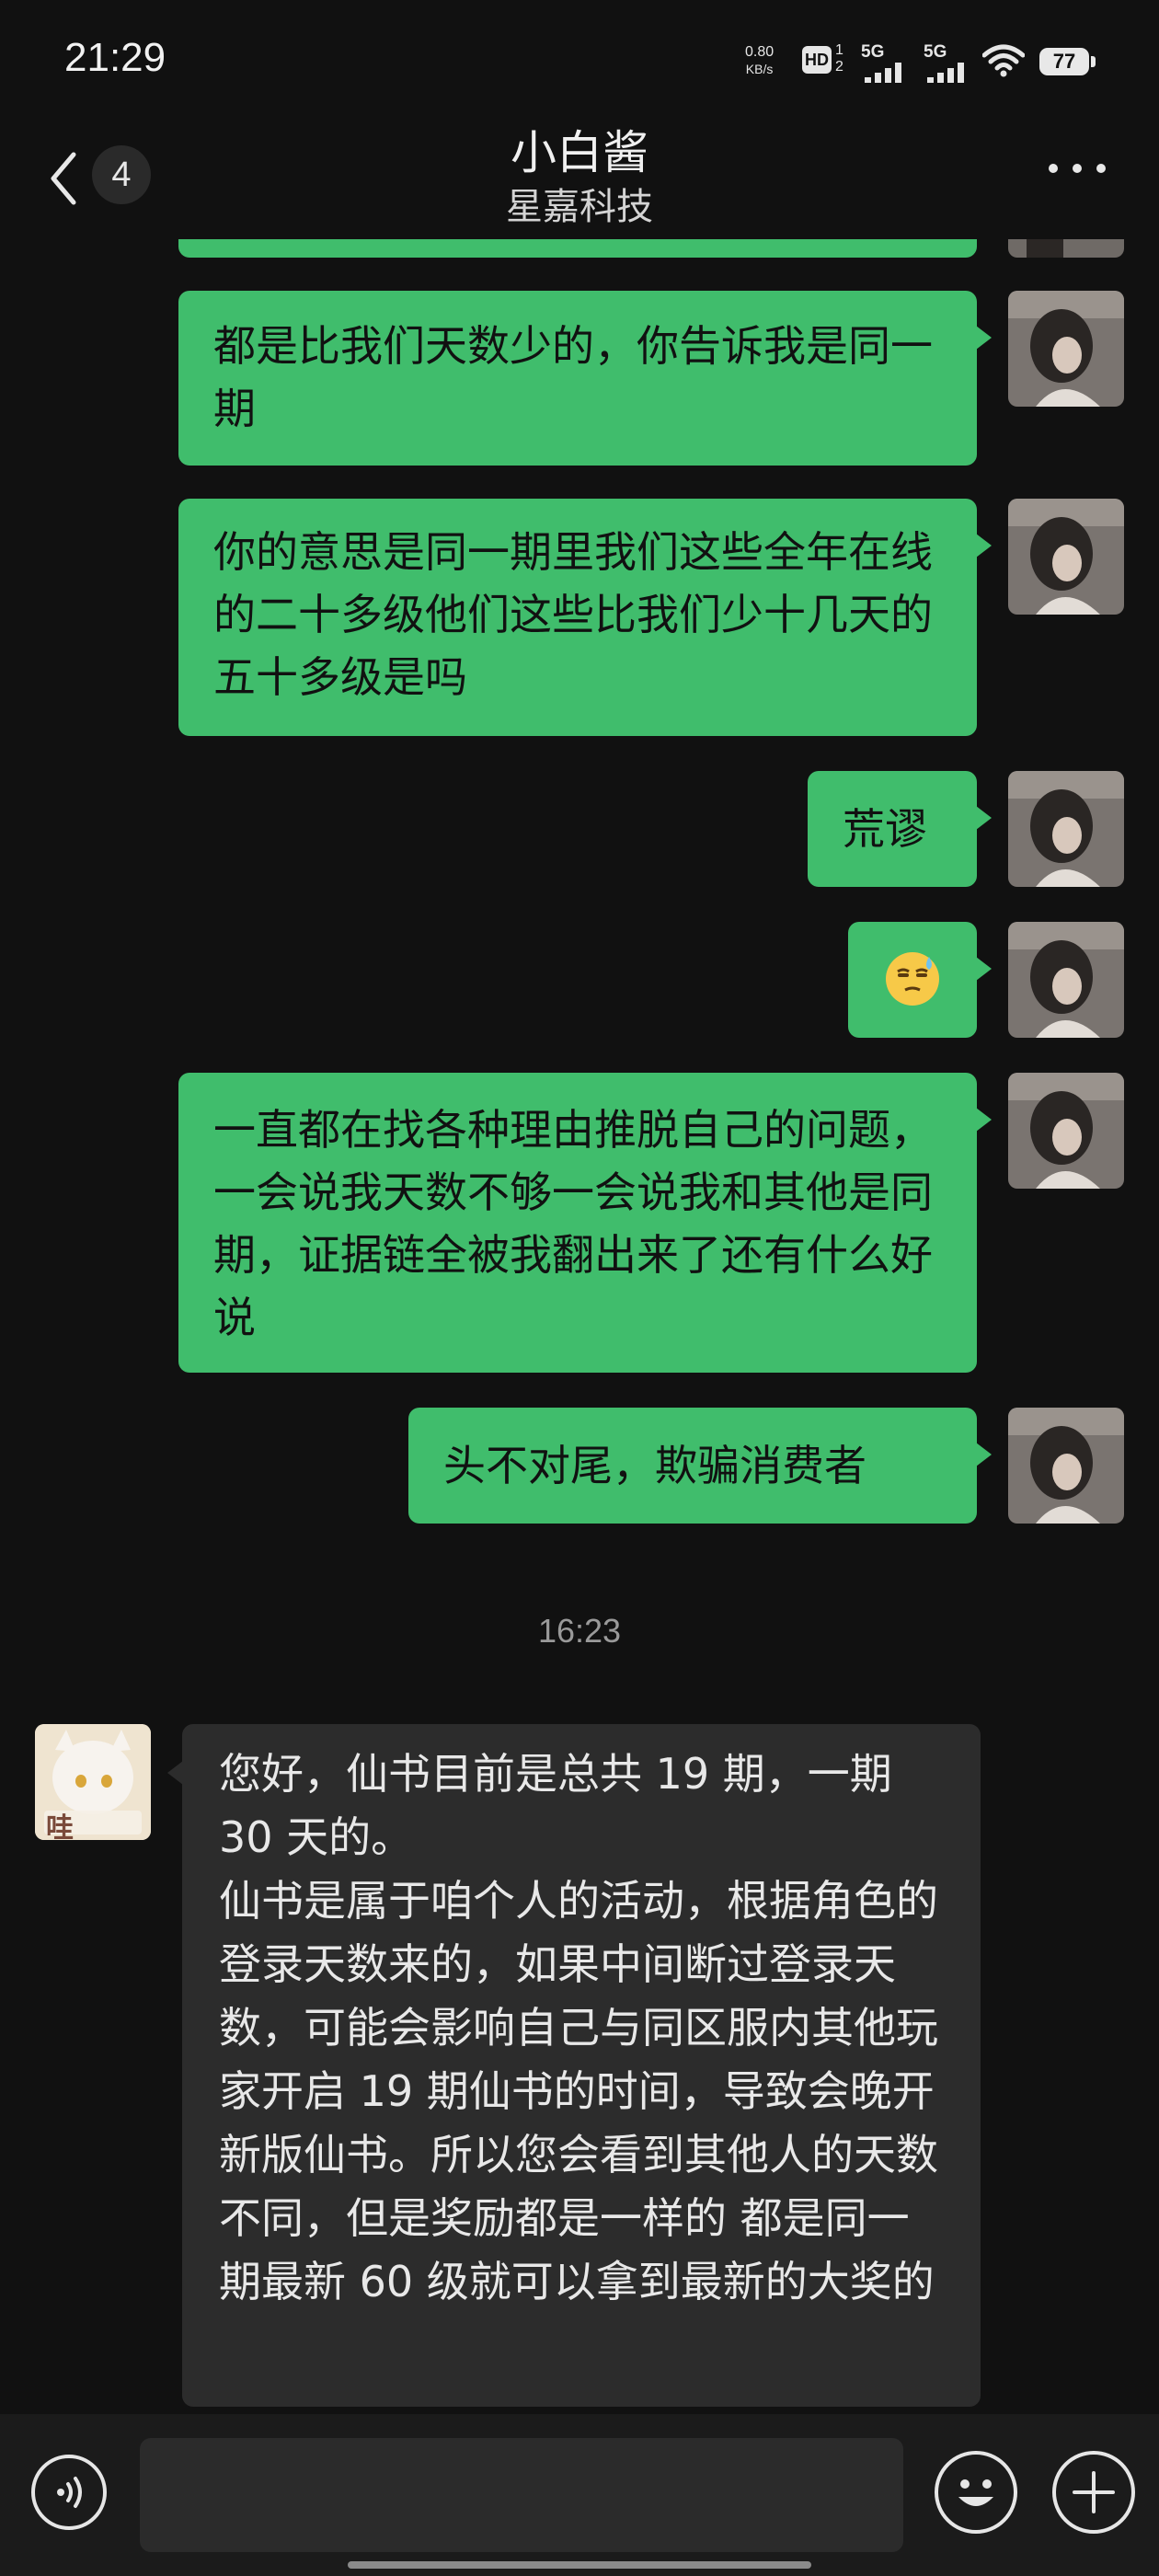 The height and width of the screenshot is (2576, 1159). What do you see at coordinates (579, 152) in the screenshot?
I see `chat-title: 小白酱` at bounding box center [579, 152].